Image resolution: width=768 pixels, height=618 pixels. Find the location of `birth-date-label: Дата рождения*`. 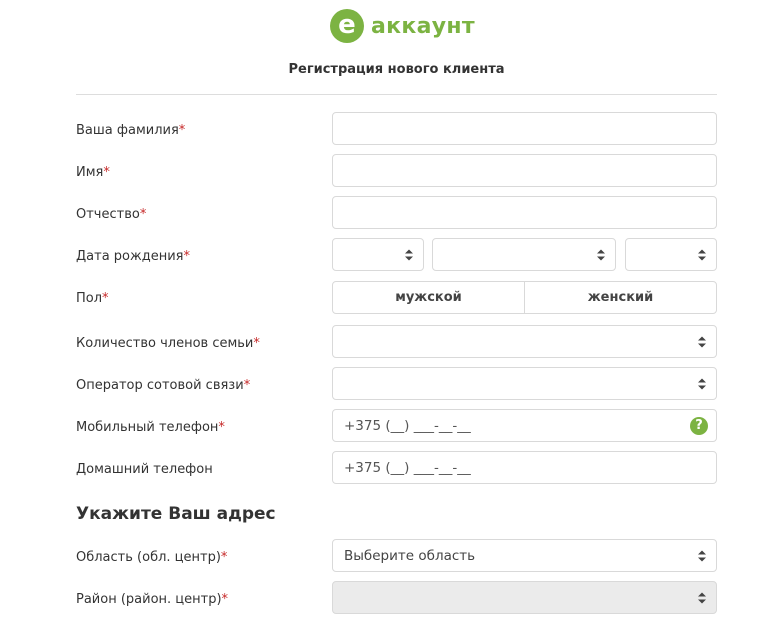

birth-date-label: Дата рождения* is located at coordinates (133, 256).